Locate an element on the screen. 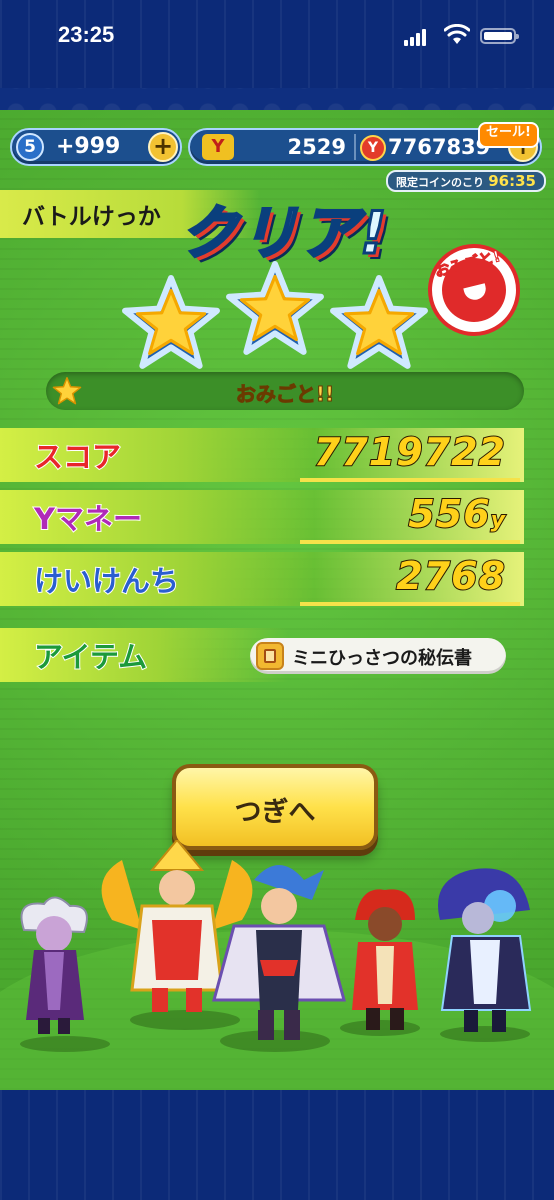 The height and width of the screenshot is (1200, 554). score-value: 7719722 is located at coordinates (409, 452).